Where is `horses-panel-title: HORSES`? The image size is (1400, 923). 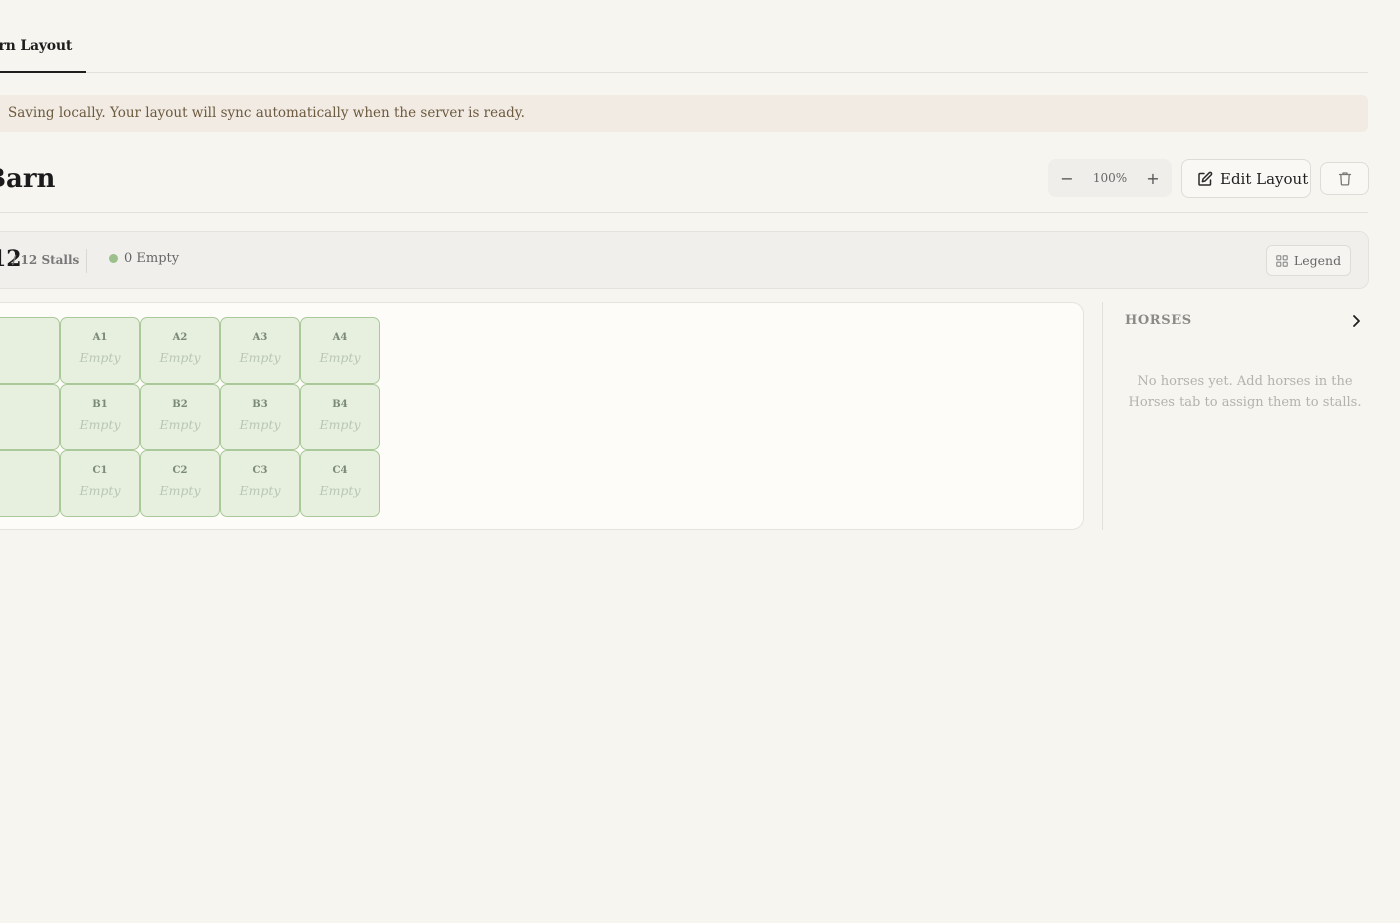 horses-panel-title: HORSES is located at coordinates (1158, 320).